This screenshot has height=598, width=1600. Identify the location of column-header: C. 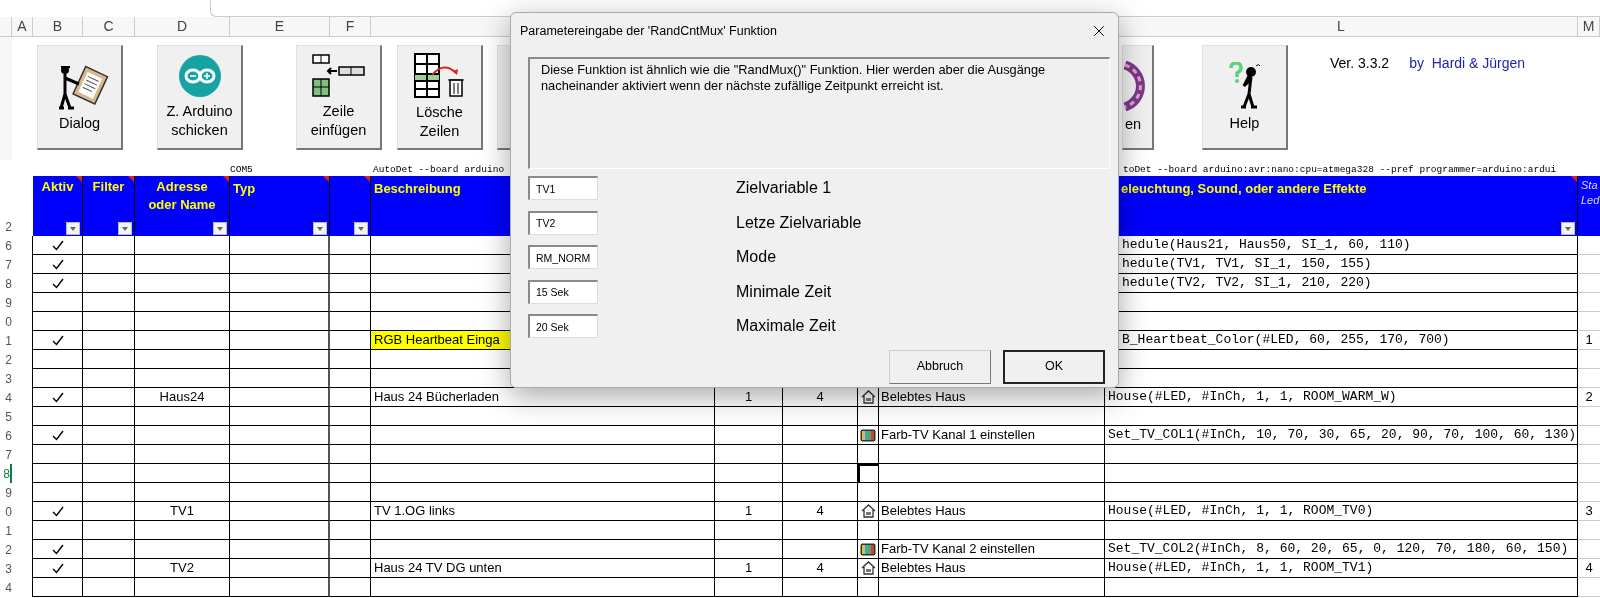
(109, 27).